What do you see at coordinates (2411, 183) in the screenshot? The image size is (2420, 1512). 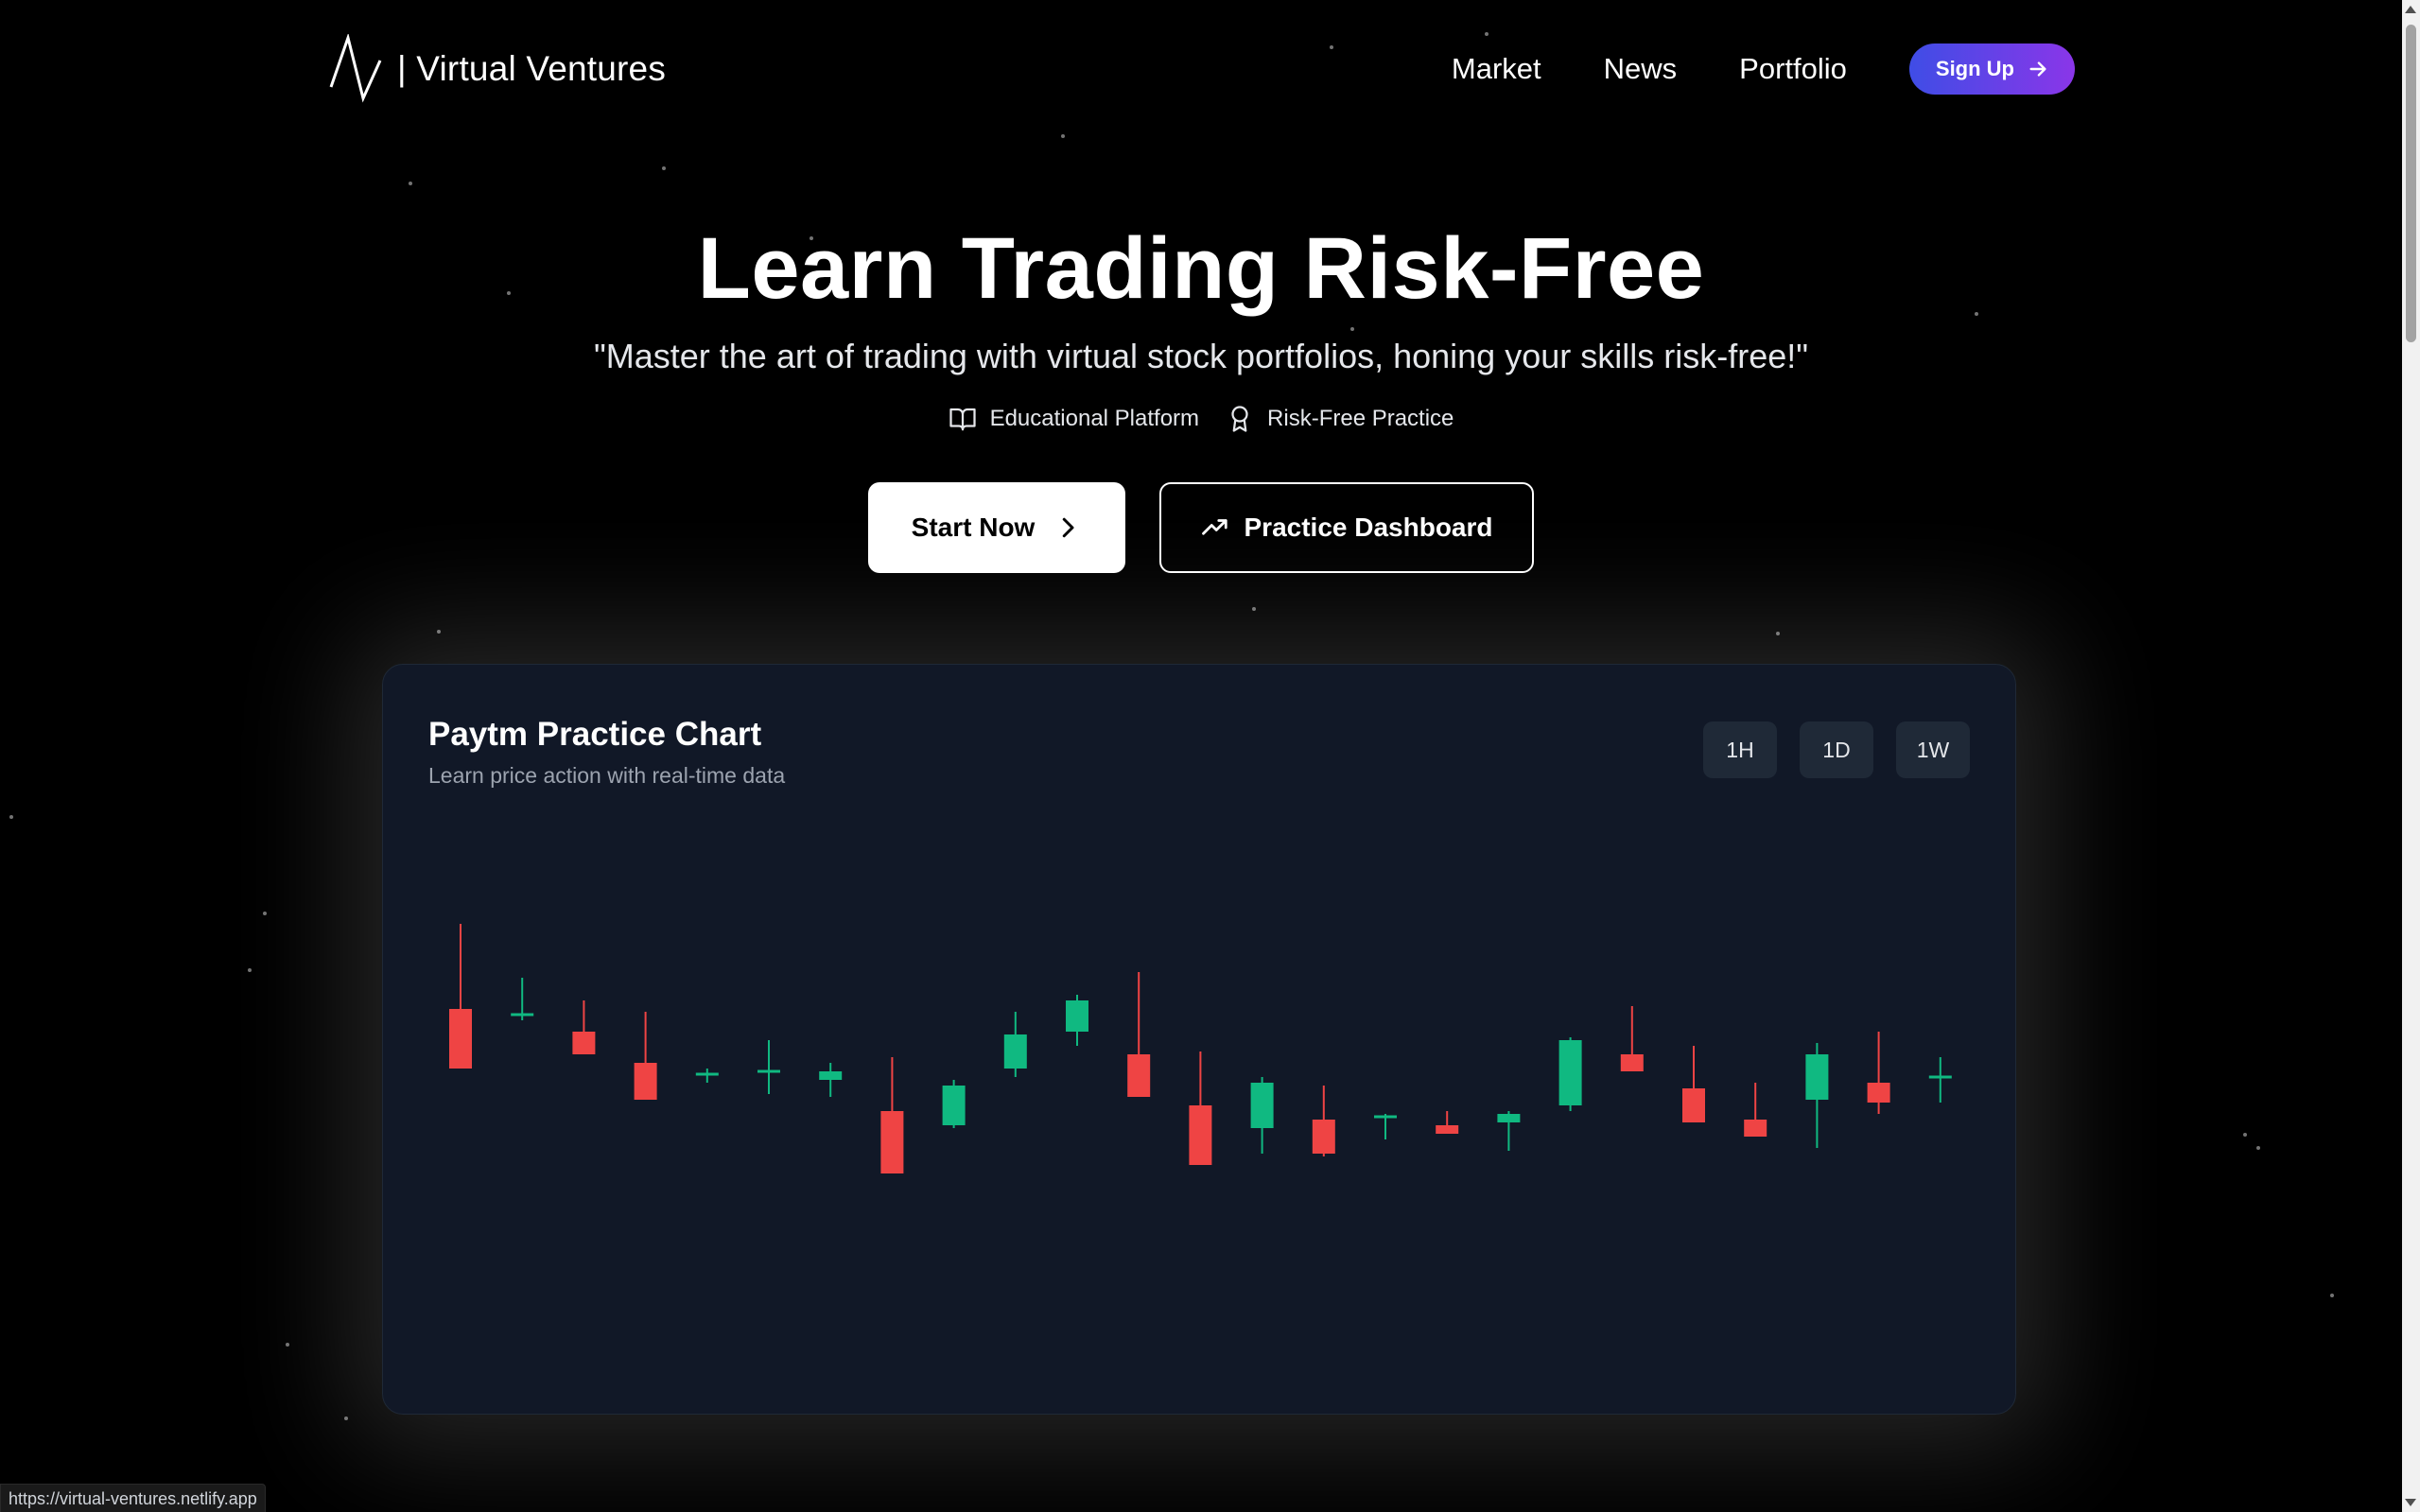 I see `scrollbar-thumb` at bounding box center [2411, 183].